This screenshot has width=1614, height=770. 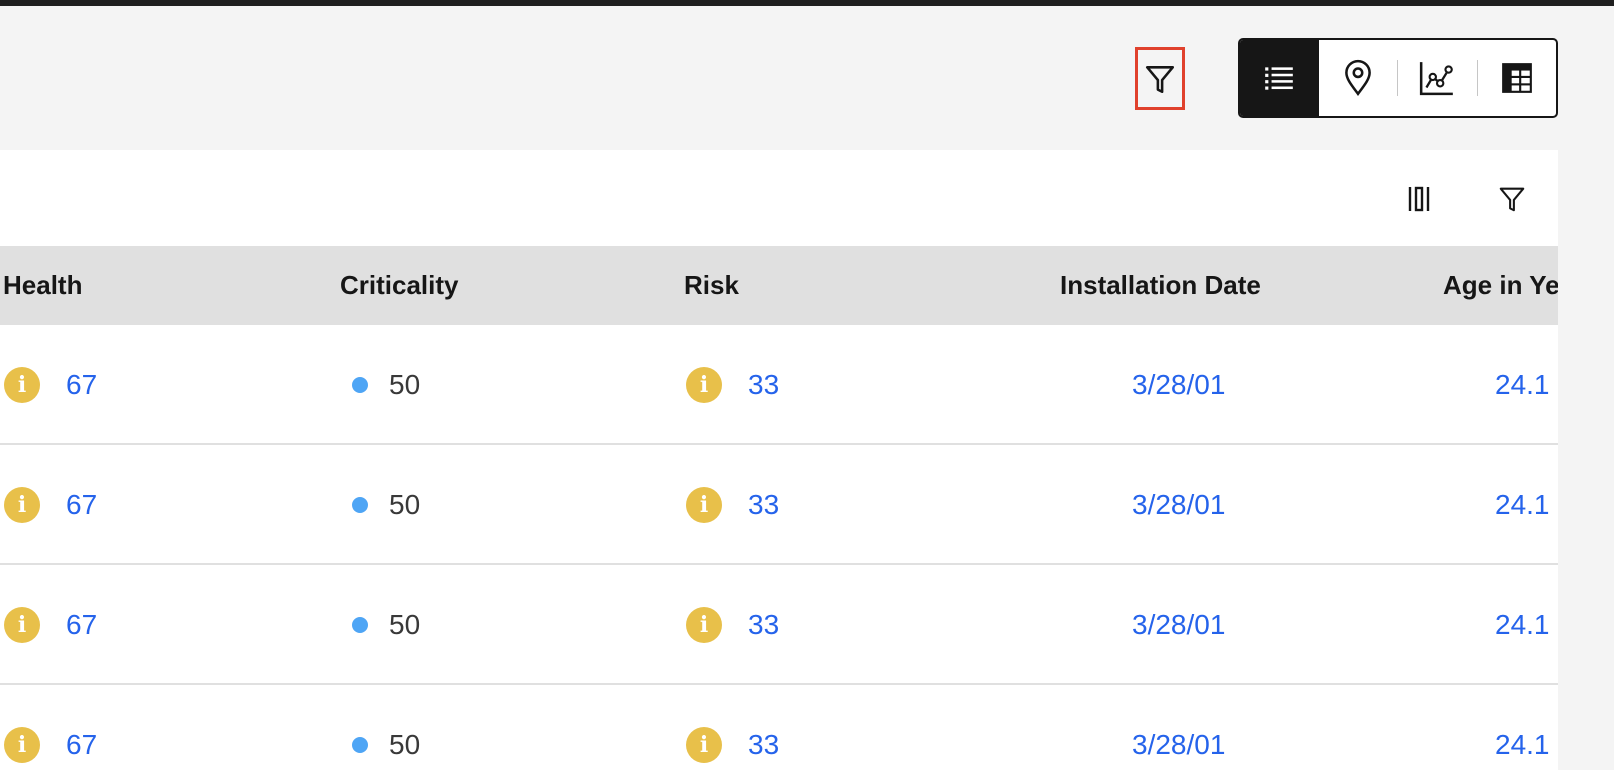 I want to click on line-chart-icon, so click(x=1437, y=79).